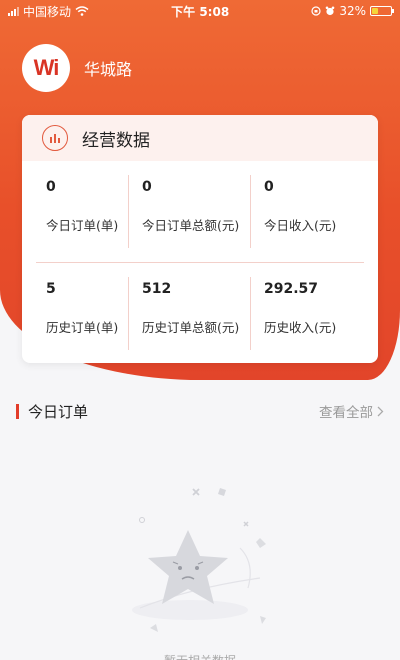 This screenshot has width=400, height=660. I want to click on stat-today-orders: 0 今日订单(单), so click(75, 211).